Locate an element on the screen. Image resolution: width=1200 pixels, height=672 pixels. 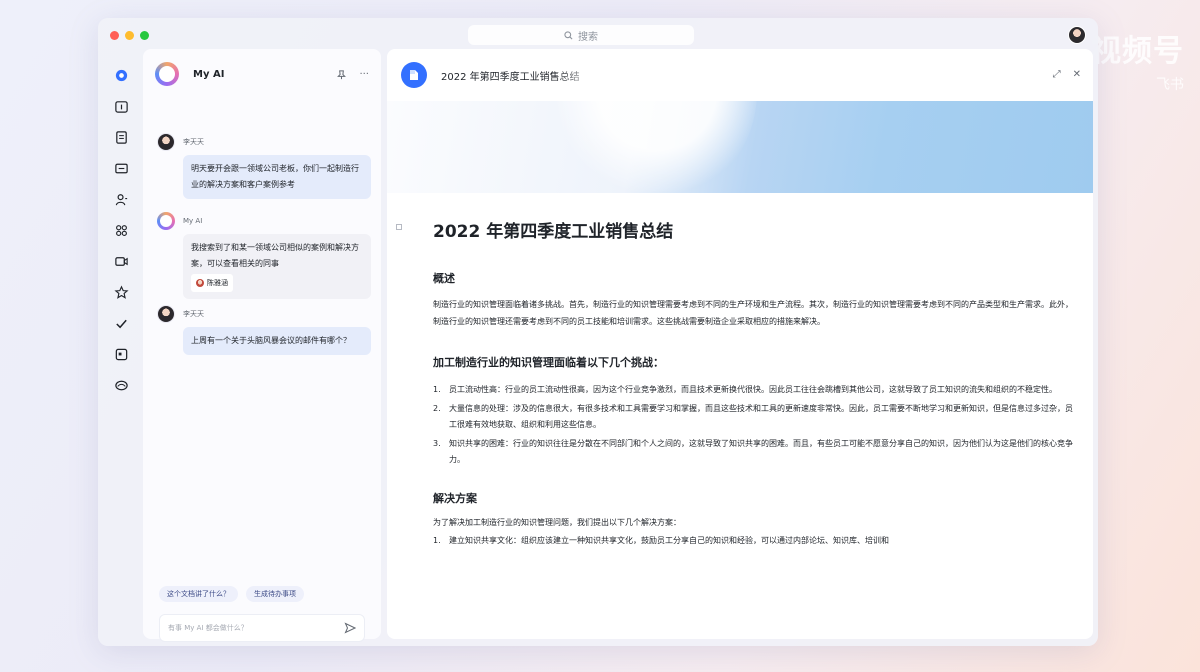
message-bubble: 我搜索到了和某一领域公司相似的案例和解决方案，可以查看相关的同事 陈雅涵 is located at coordinates (277, 266).